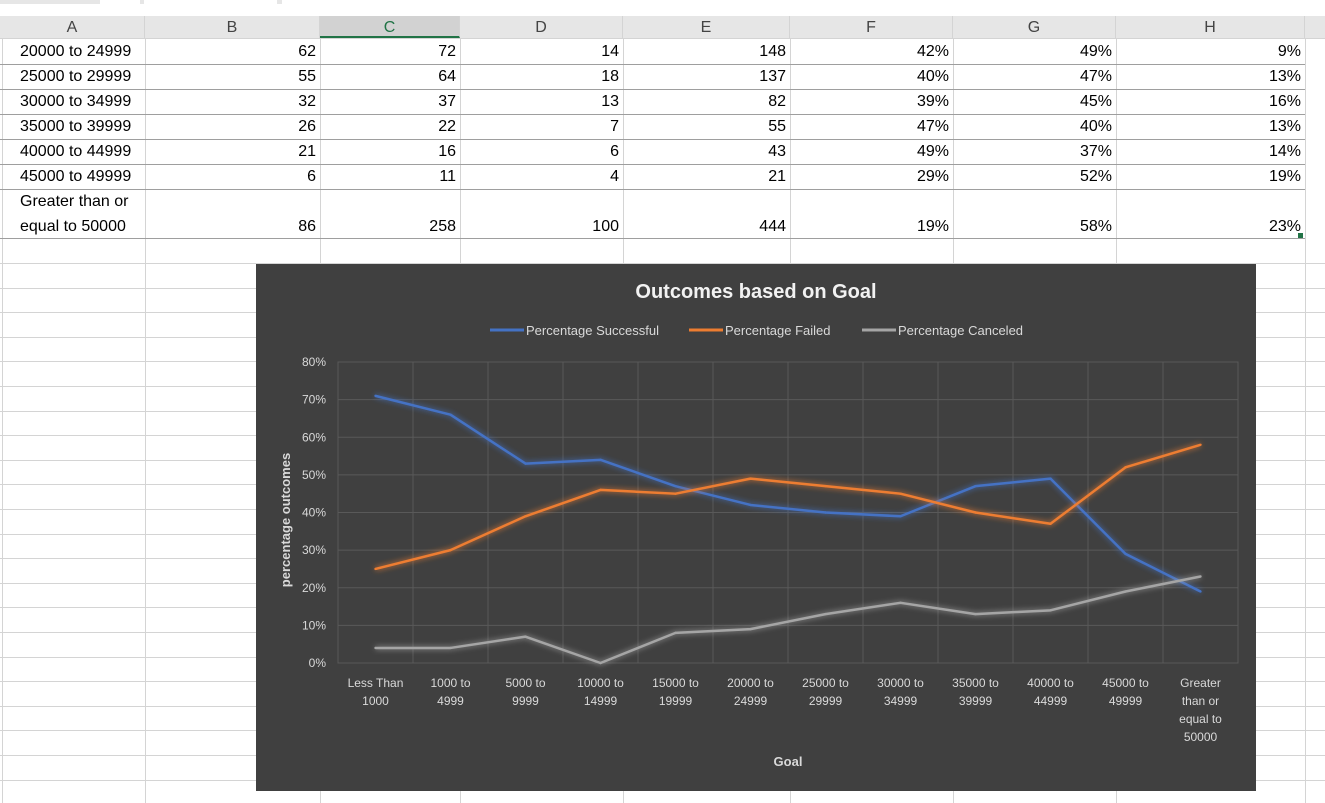 This screenshot has width=1325, height=803. I want to click on legend-entry: Percentage Canceled, so click(960, 330).